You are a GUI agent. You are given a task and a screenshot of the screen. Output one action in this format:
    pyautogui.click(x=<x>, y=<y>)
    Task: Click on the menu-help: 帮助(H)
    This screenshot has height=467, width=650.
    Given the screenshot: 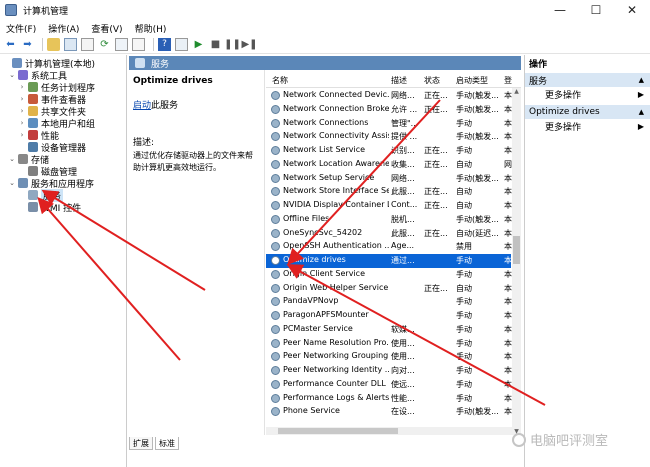 What is the action you would take?
    pyautogui.click(x=151, y=28)
    